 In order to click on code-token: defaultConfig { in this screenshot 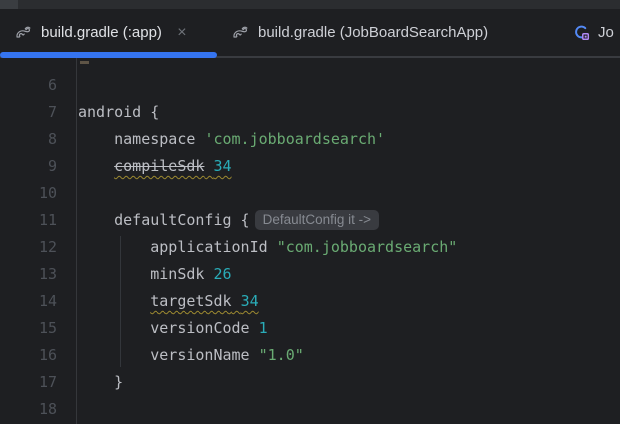, I will do `click(164, 220)`.